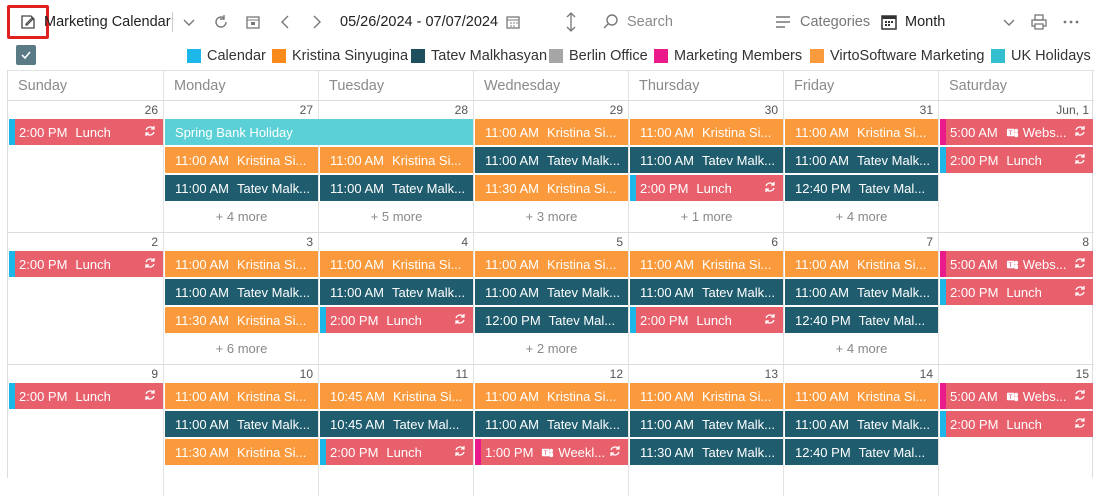 Image resolution: width=1098 pixels, height=496 pixels. I want to click on categories-icon, so click(783, 22).